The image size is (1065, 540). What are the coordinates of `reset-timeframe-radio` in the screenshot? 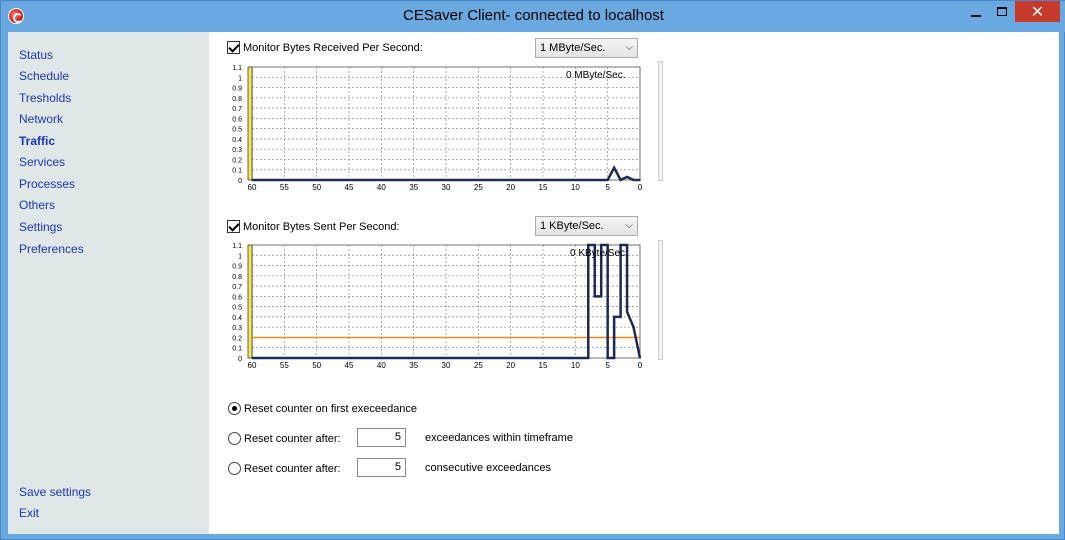 It's located at (234, 438).